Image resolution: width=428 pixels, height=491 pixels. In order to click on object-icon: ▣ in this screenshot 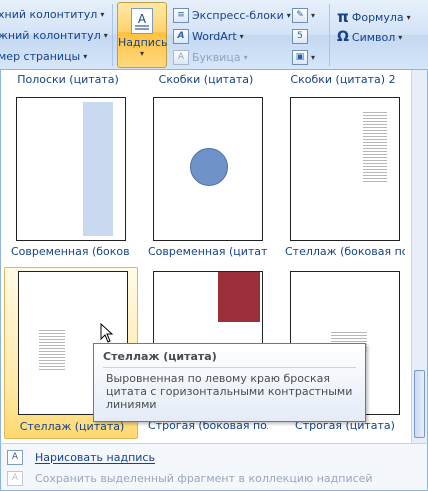, I will do `click(300, 57)`.